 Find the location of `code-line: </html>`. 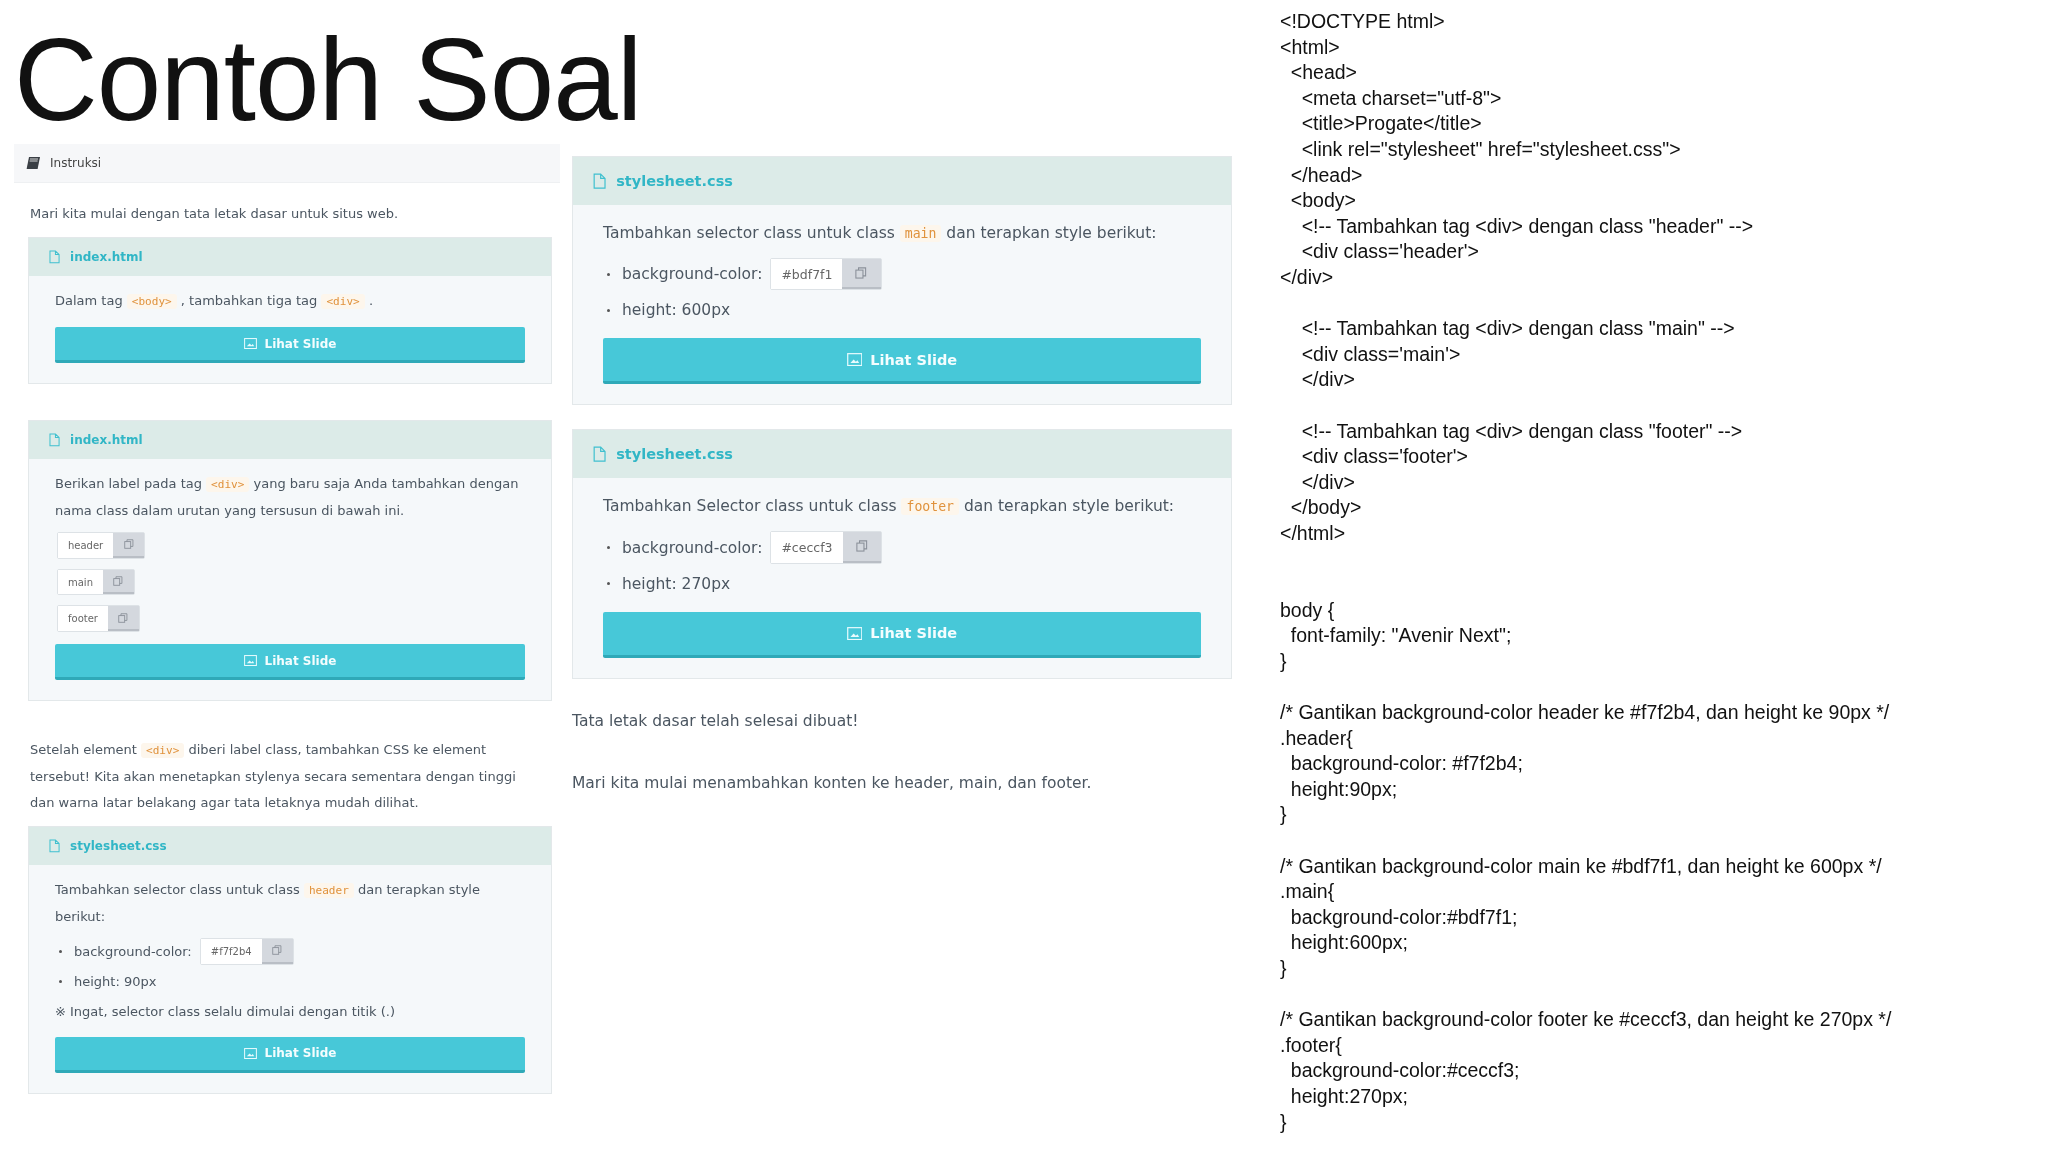

code-line: </html> is located at coordinates (1313, 533).